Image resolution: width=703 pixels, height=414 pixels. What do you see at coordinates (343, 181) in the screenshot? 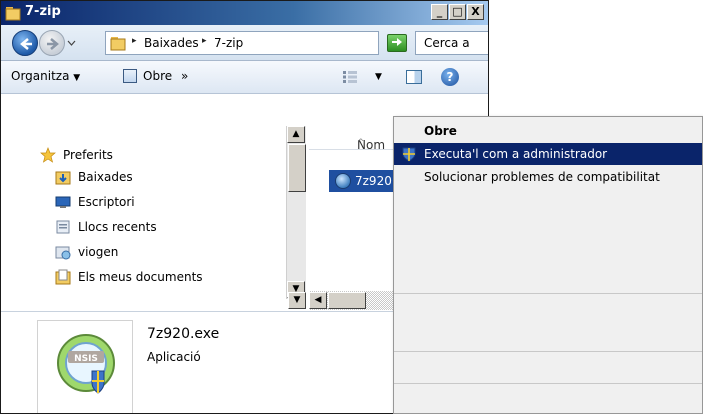
I see `installer-icon` at bounding box center [343, 181].